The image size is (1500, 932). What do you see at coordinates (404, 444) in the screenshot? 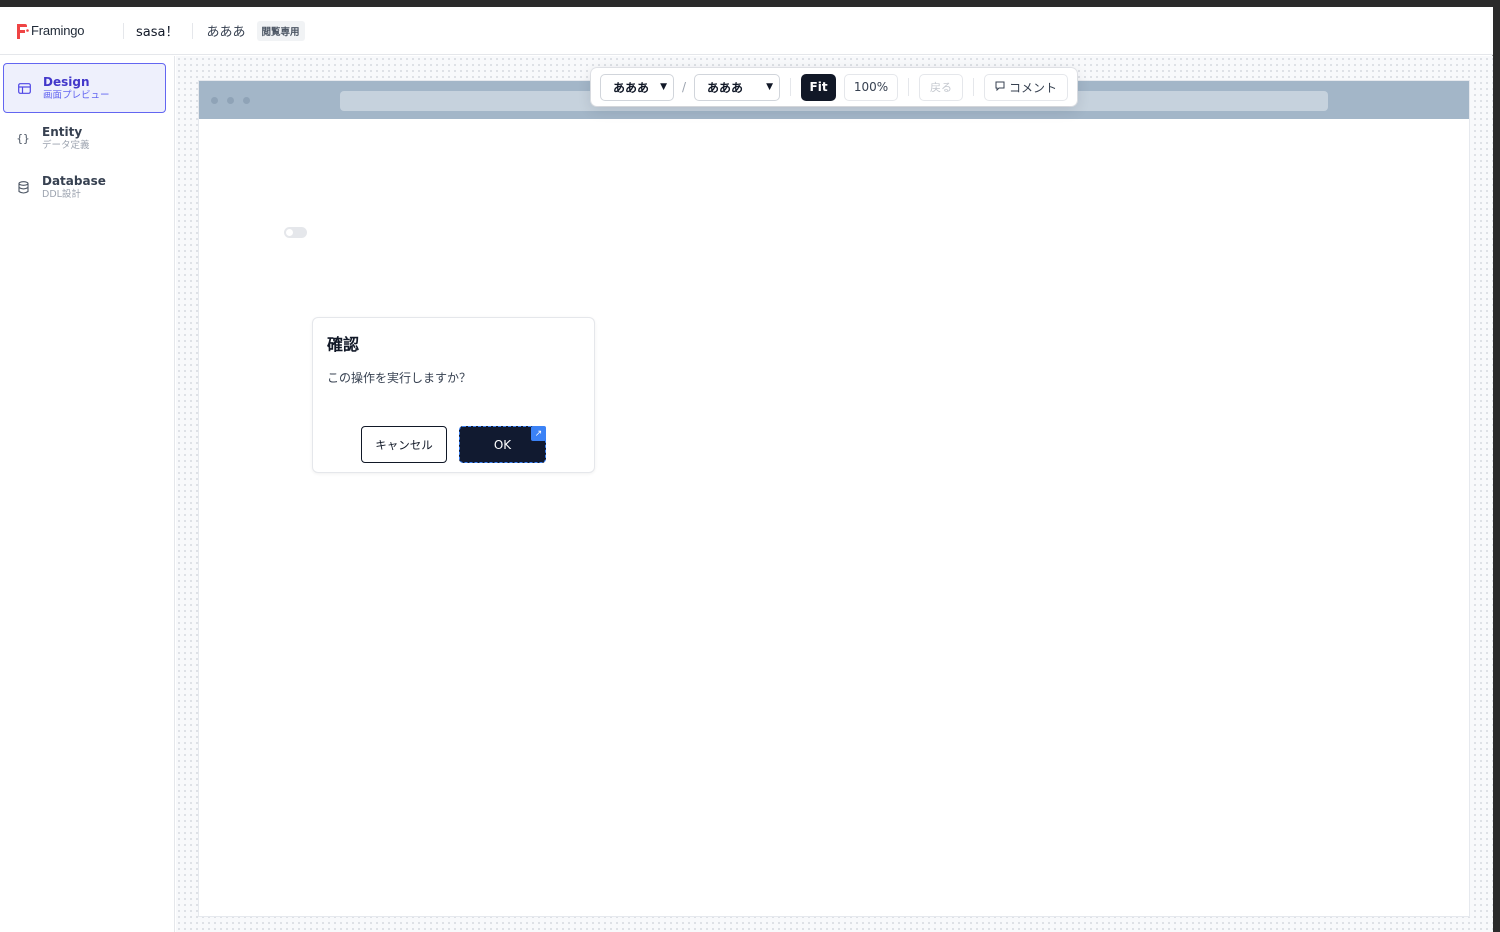
I see `cancel-button: キャンセル` at bounding box center [404, 444].